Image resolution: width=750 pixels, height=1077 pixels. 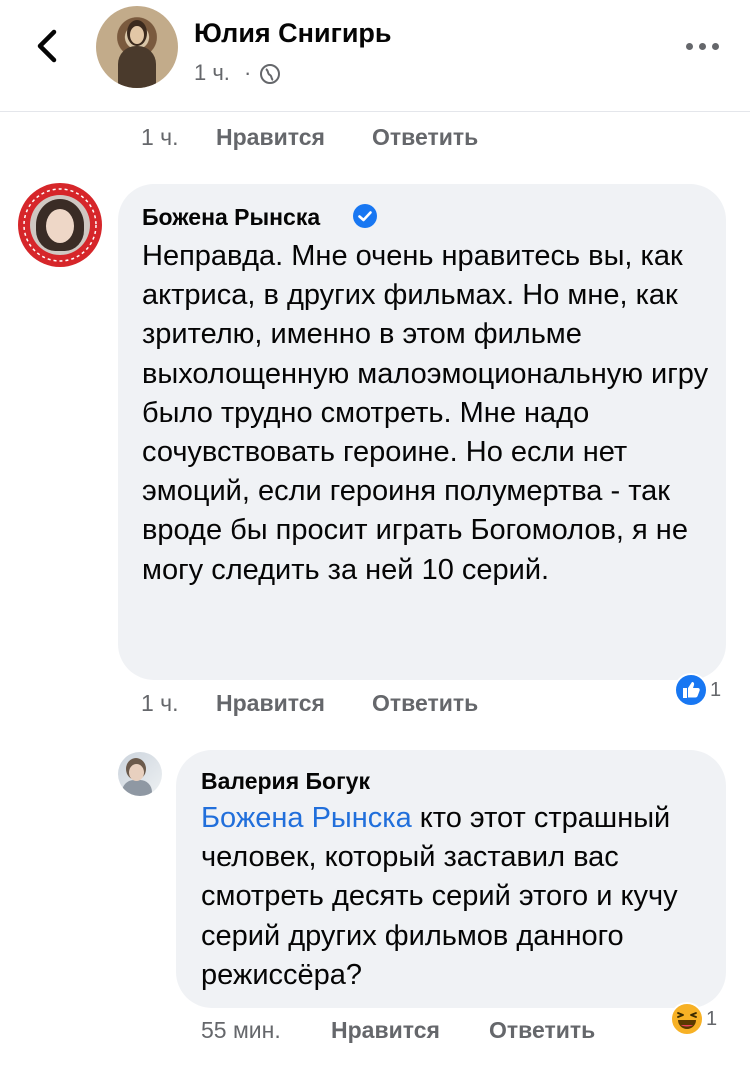 I want to click on post-header: Юлия Снигирь 1 ч. ·, so click(x=375, y=56).